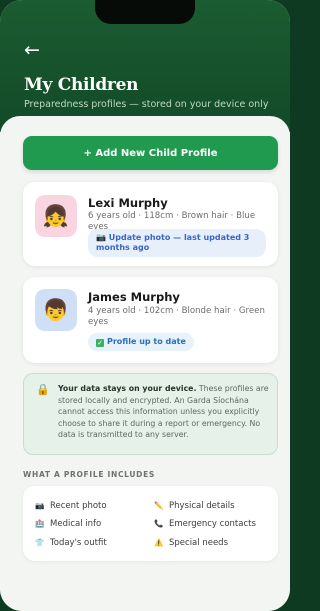 The height and width of the screenshot is (611, 320). I want to click on medical-icon: 🏥, so click(40, 523).